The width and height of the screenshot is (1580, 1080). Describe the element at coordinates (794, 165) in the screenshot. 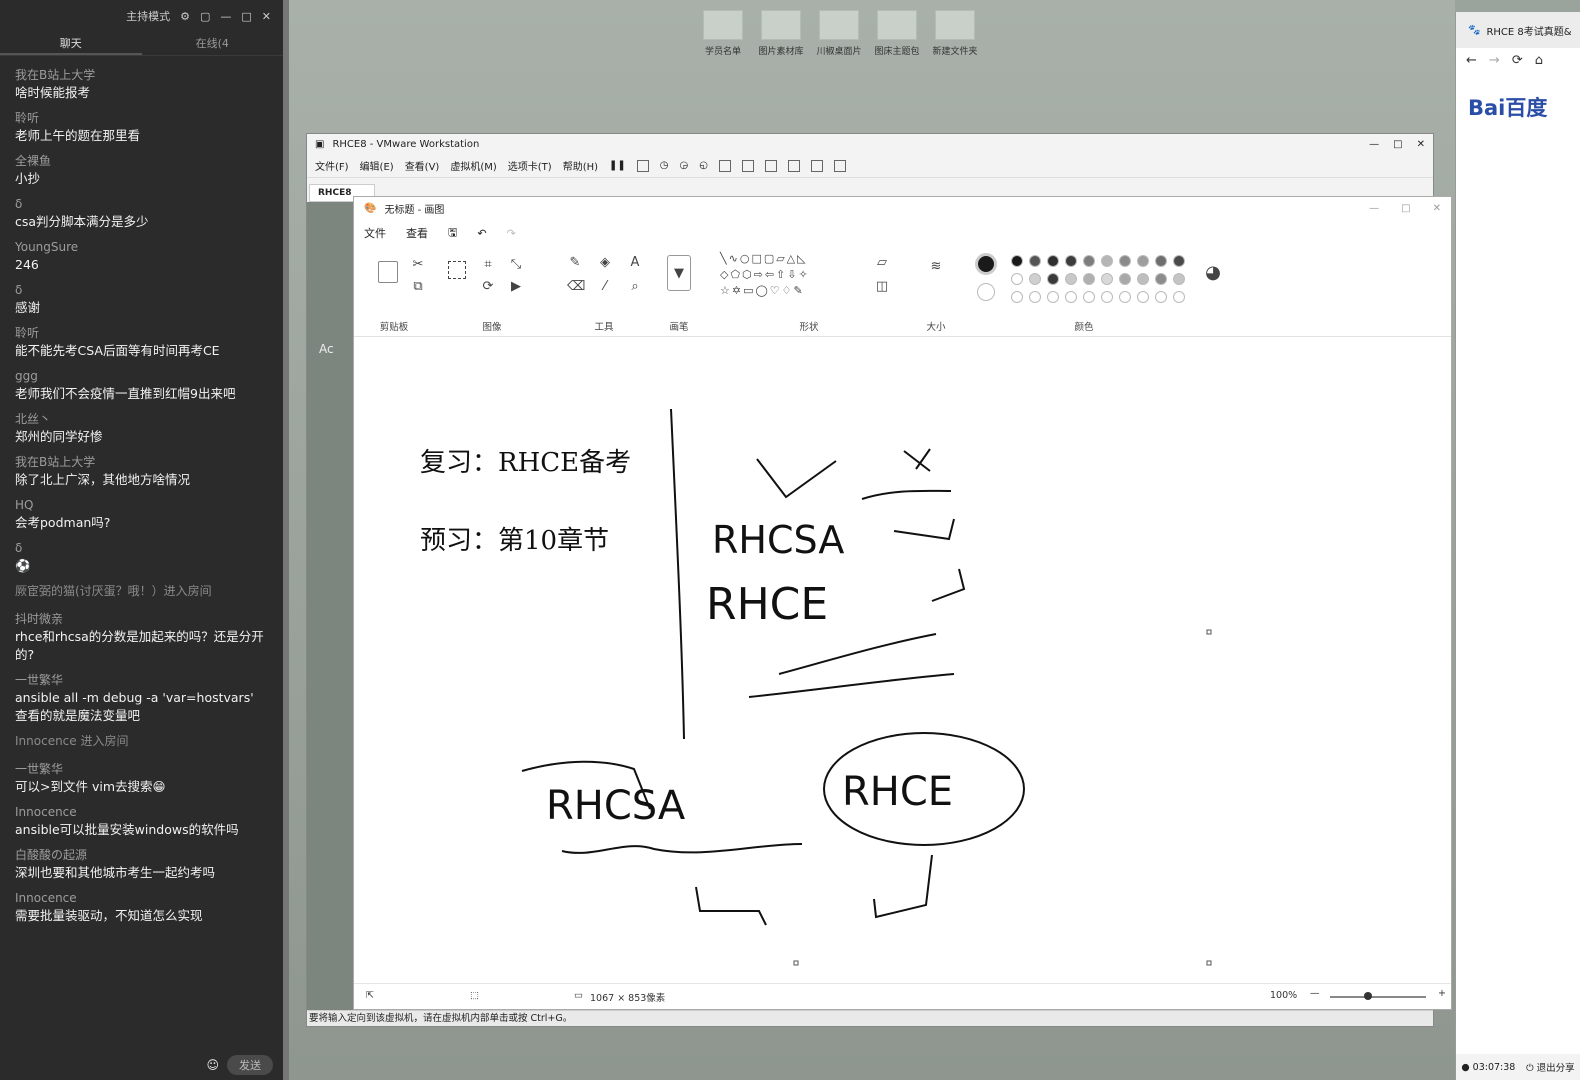

I see `unity-icon` at that location.